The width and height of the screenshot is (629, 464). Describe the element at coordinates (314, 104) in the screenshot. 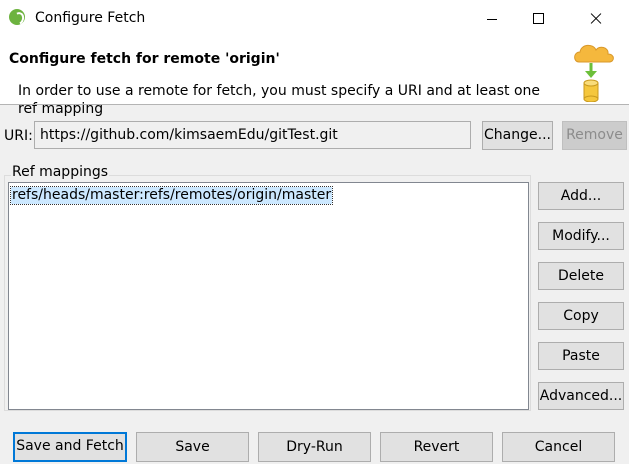

I see `banner-separator` at that location.